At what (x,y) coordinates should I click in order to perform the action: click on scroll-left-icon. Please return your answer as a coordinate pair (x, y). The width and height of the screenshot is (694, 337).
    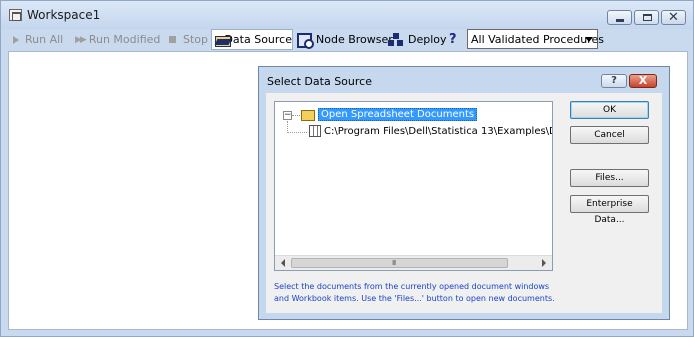
    Looking at the image, I should click on (283, 263).